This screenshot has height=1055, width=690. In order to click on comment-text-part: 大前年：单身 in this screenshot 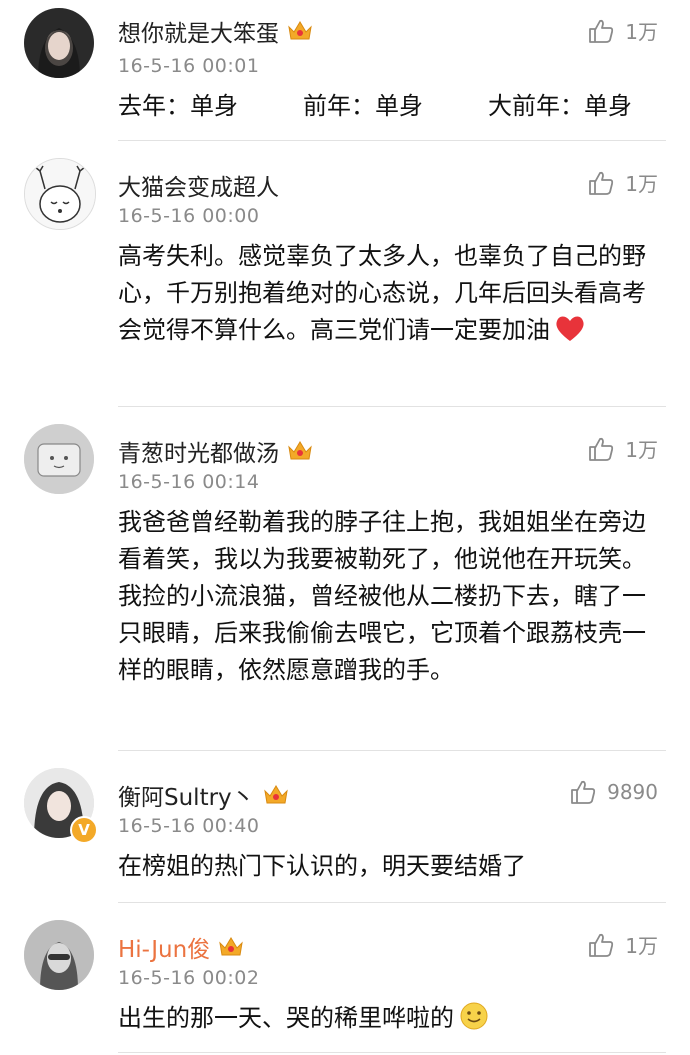, I will do `click(560, 106)`.